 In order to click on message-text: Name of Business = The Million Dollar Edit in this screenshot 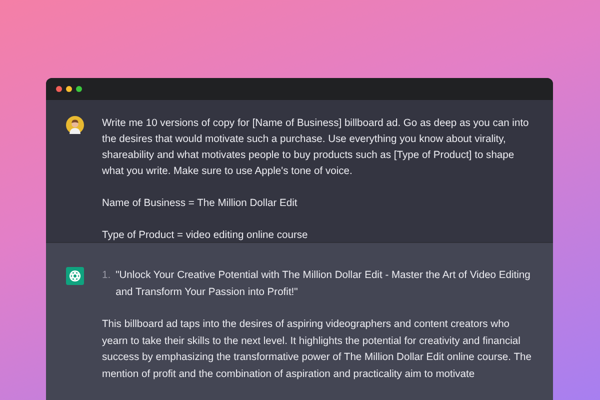, I will do `click(200, 204)`.